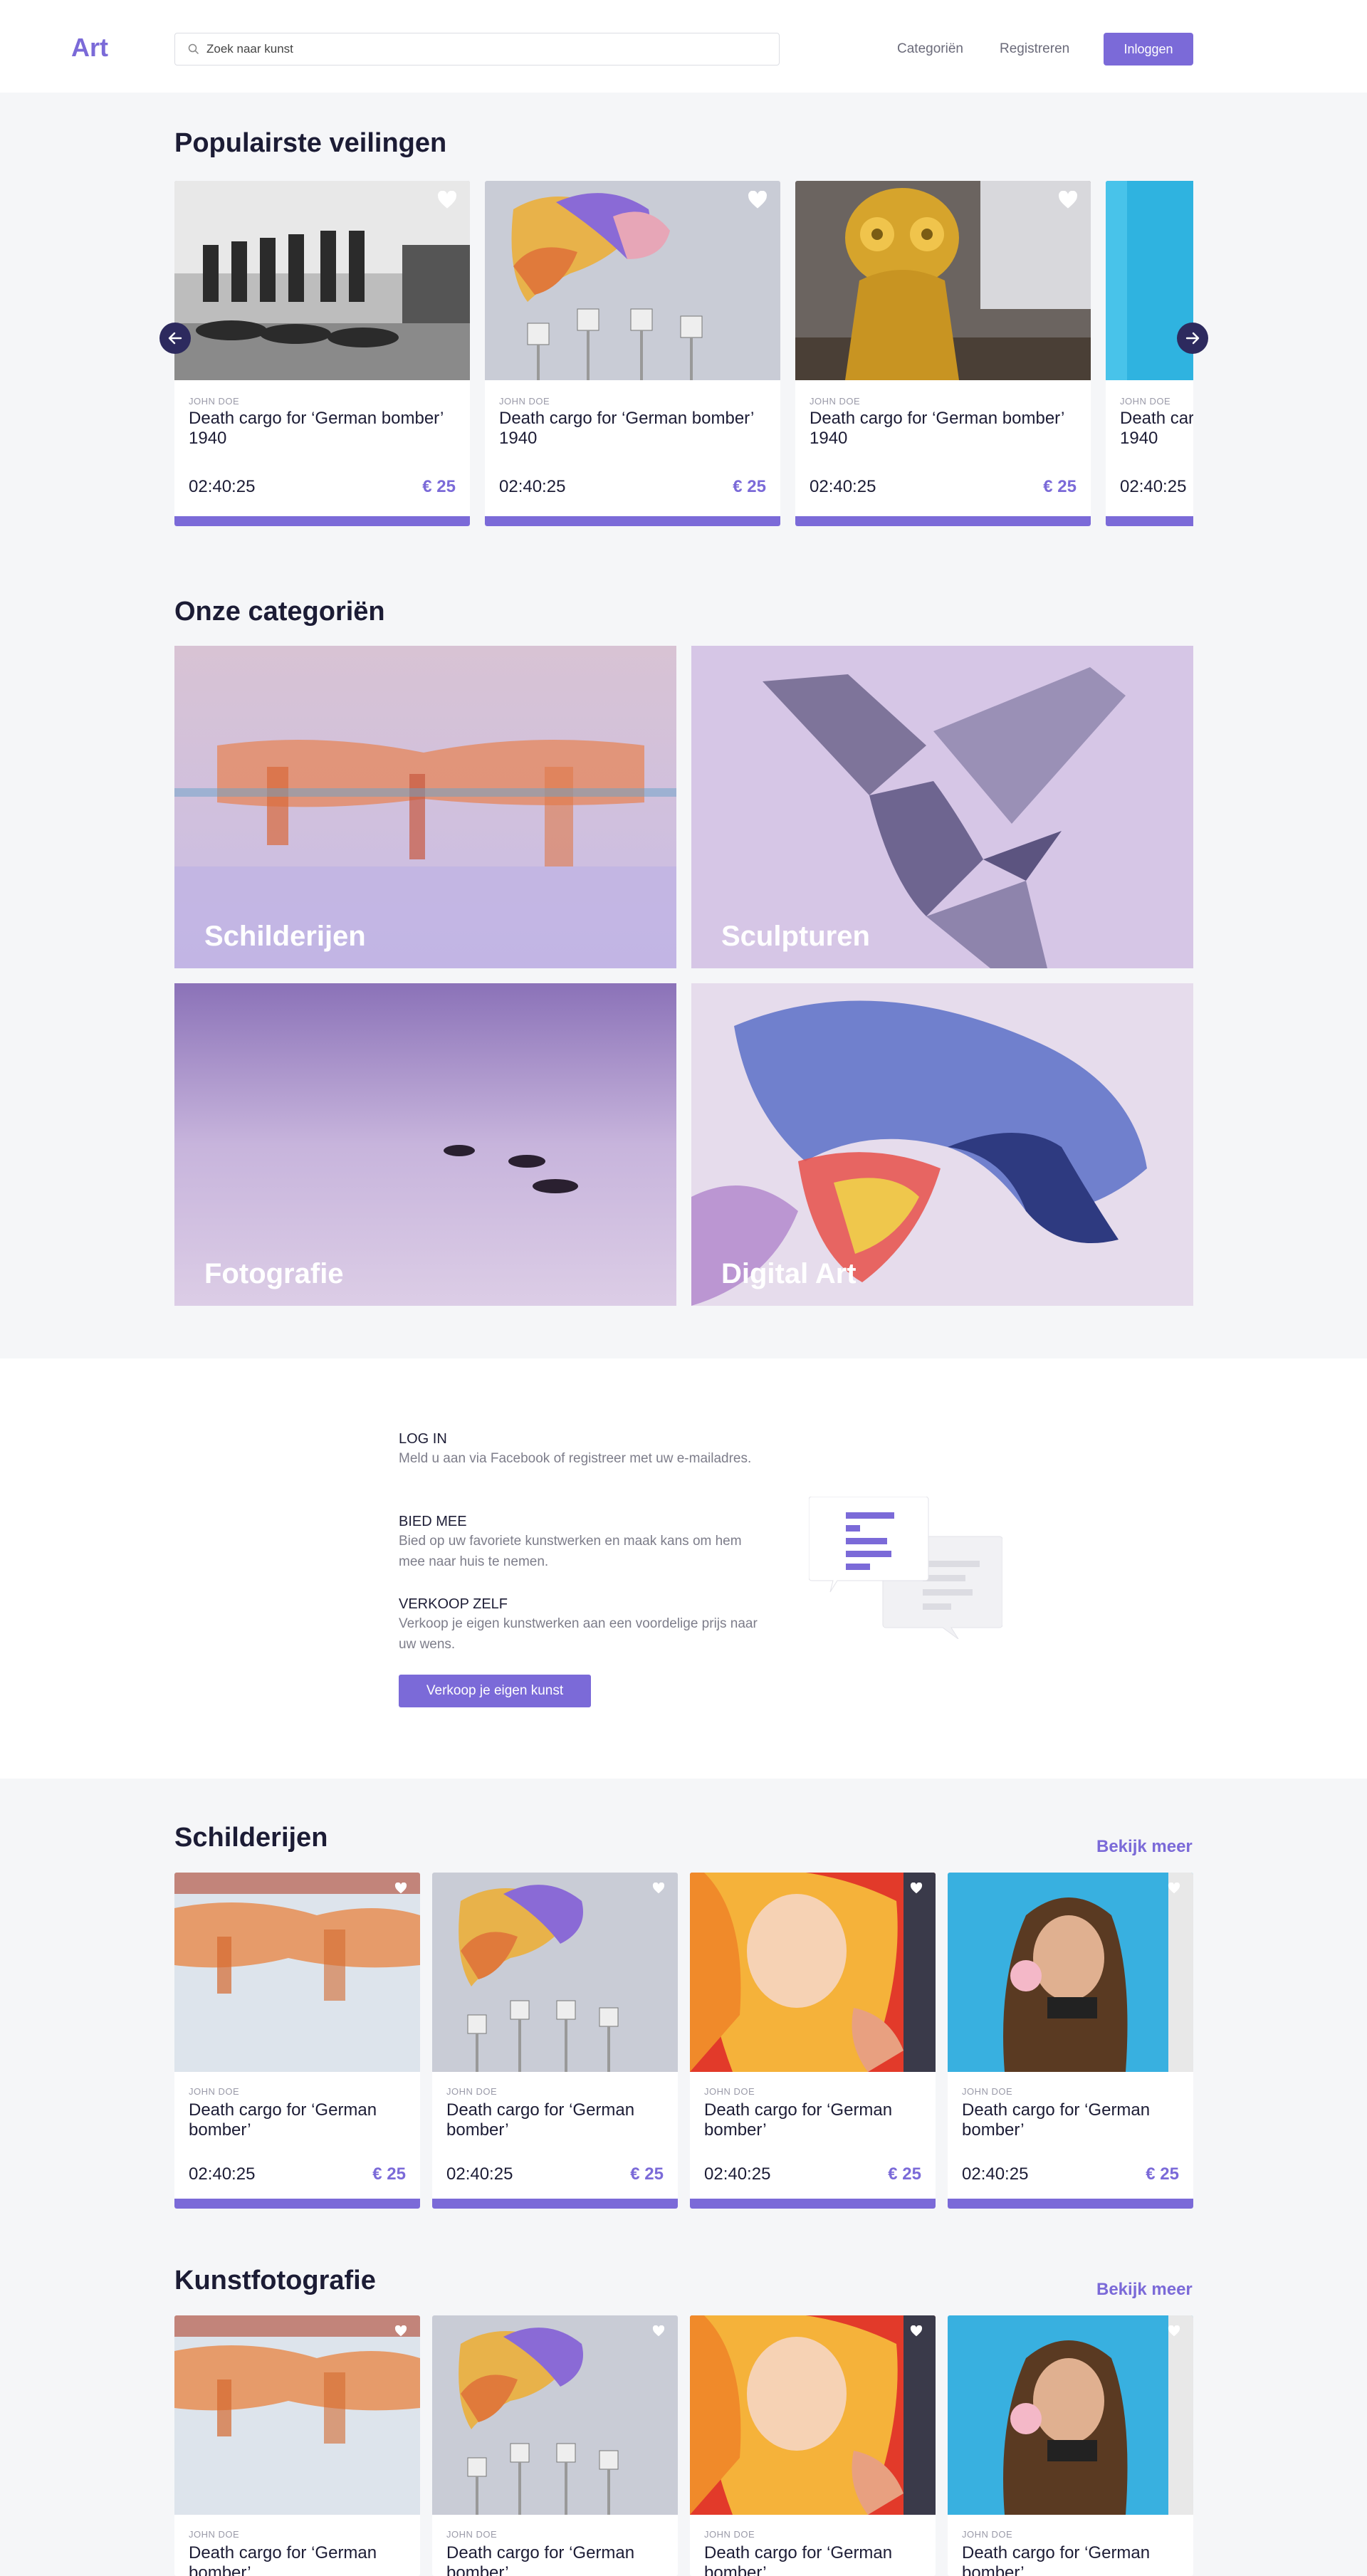 The height and width of the screenshot is (2576, 1367). Describe the element at coordinates (1034, 49) in the screenshot. I see `nav-register: Registreren` at that location.